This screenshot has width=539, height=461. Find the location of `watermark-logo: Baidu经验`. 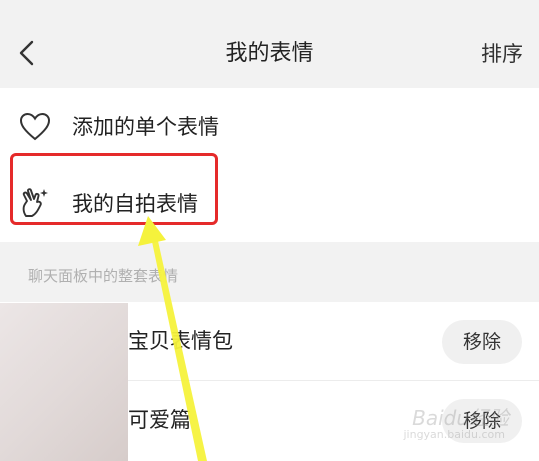

watermark-logo: Baidu经验 is located at coordinates (460, 418).